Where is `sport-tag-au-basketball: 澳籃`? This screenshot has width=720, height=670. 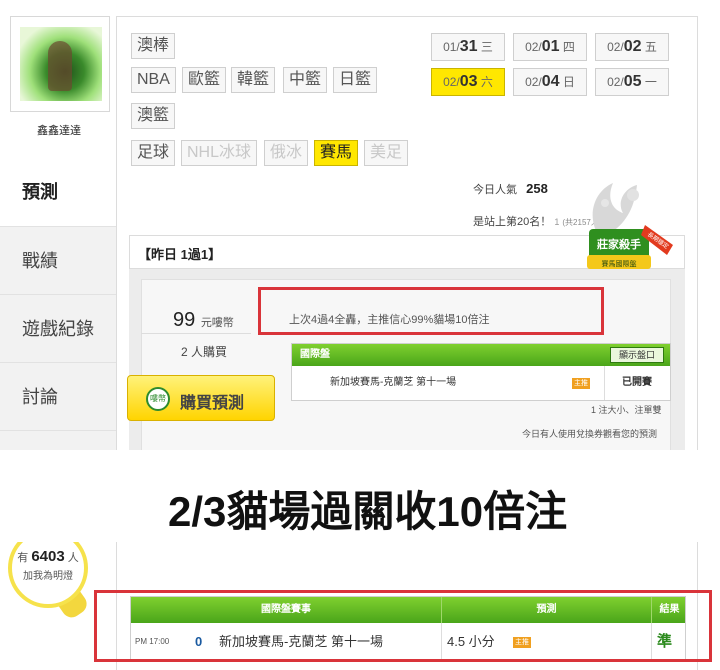
sport-tag-au-basketball: 澳籃 is located at coordinates (153, 116).